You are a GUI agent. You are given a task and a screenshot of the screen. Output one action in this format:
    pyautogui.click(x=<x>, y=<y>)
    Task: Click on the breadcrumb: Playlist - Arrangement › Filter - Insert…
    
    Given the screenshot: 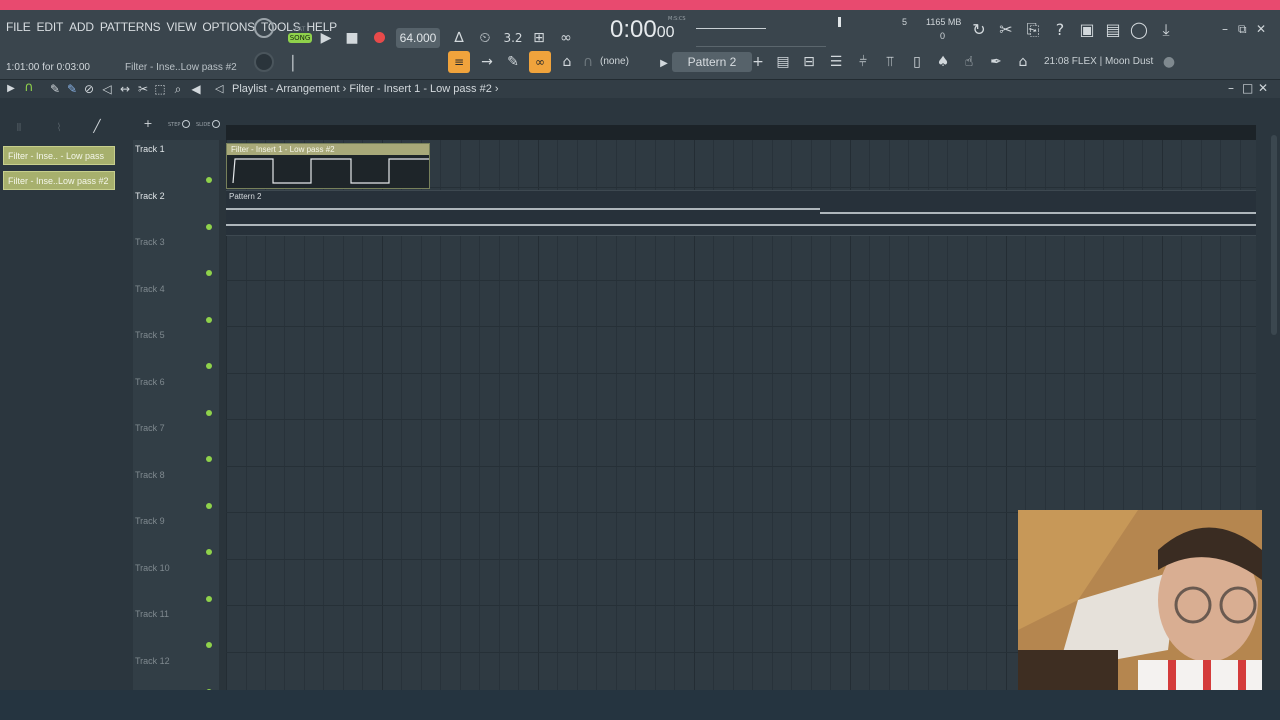 What is the action you would take?
    pyautogui.click(x=365, y=89)
    